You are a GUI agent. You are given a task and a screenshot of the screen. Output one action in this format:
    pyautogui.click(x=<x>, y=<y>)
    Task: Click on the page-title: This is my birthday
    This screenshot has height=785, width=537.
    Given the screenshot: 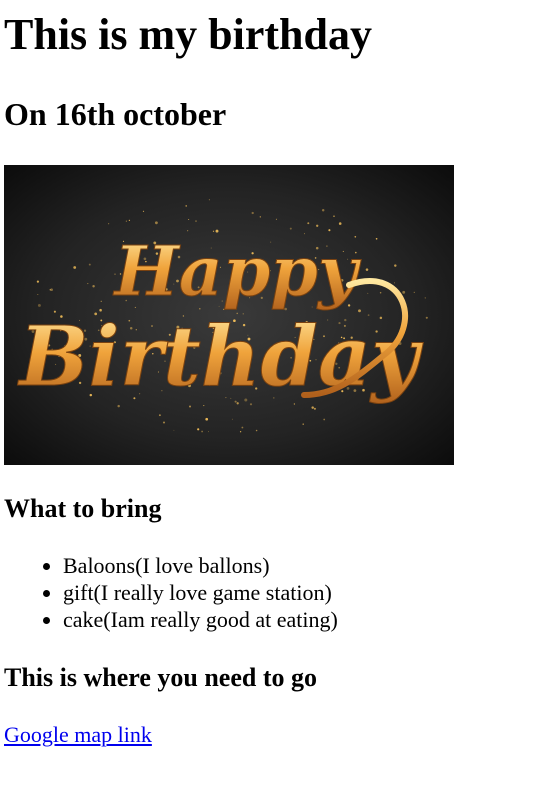 What is the action you would take?
    pyautogui.click(x=188, y=34)
    